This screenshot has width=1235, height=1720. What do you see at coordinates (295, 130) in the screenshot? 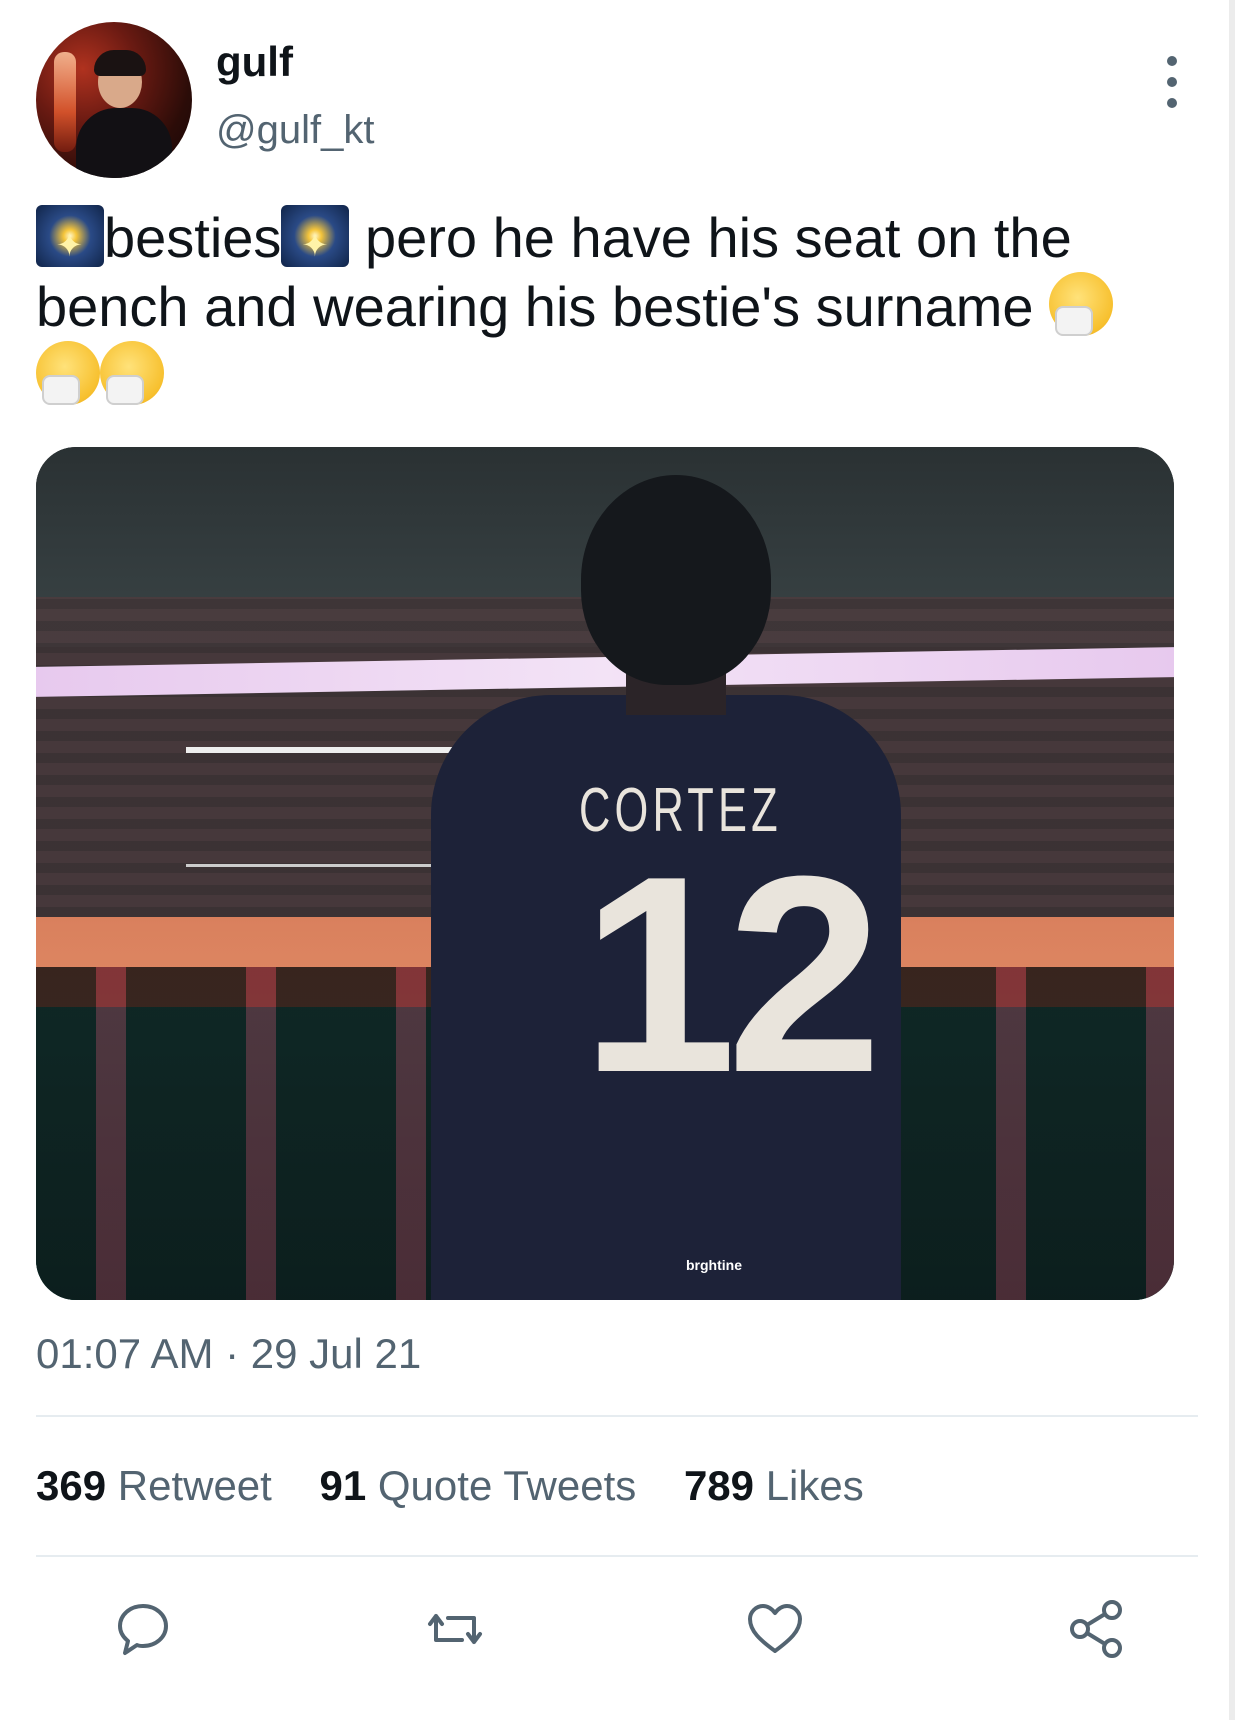
I see `user-handle: @gulf_kt` at bounding box center [295, 130].